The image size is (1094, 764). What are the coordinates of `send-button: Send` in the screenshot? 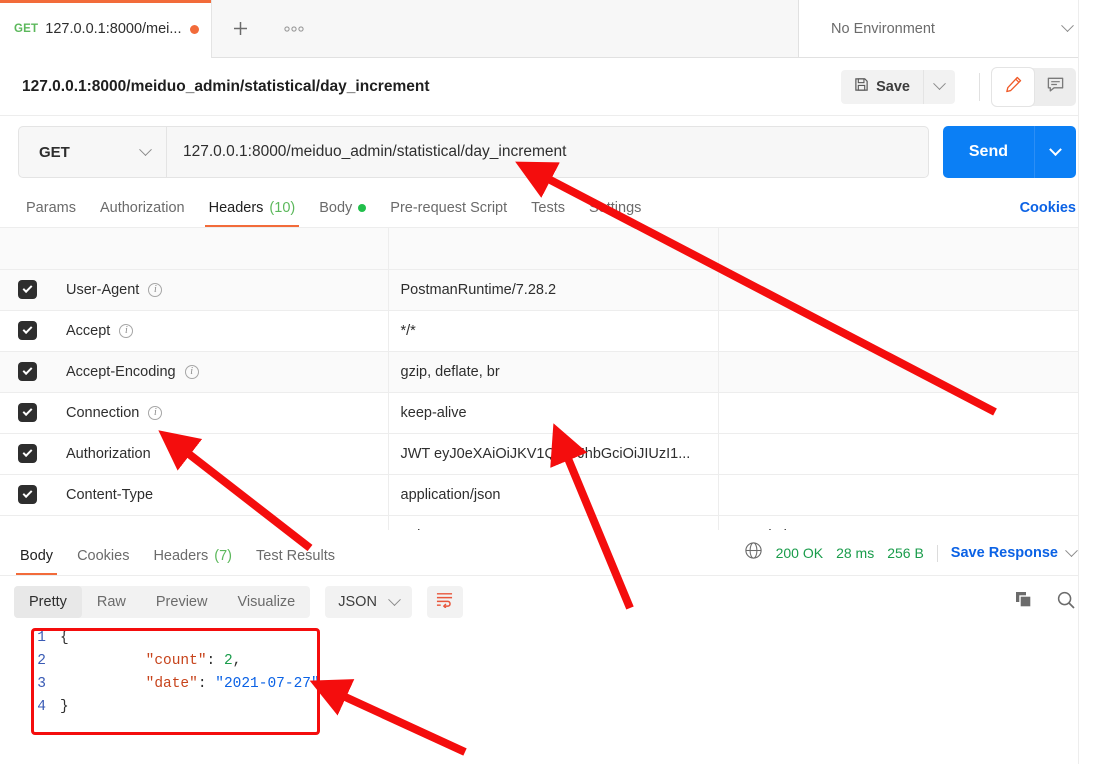 It's located at (988, 152).